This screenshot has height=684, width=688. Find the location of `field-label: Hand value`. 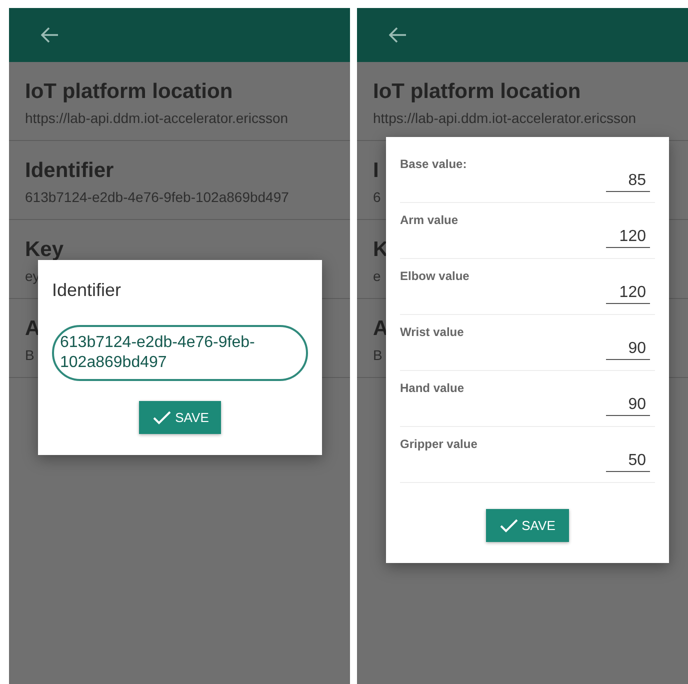

field-label: Hand value is located at coordinates (432, 387).